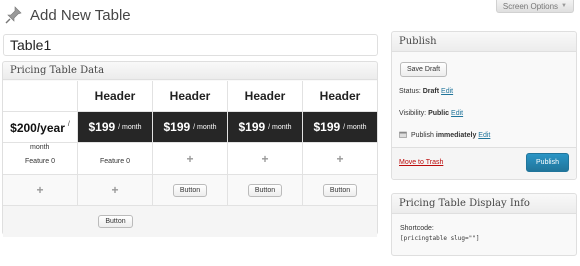 This screenshot has height=266, width=580. What do you see at coordinates (417, 228) in the screenshot?
I see `shortcode-label: Shortcode:` at bounding box center [417, 228].